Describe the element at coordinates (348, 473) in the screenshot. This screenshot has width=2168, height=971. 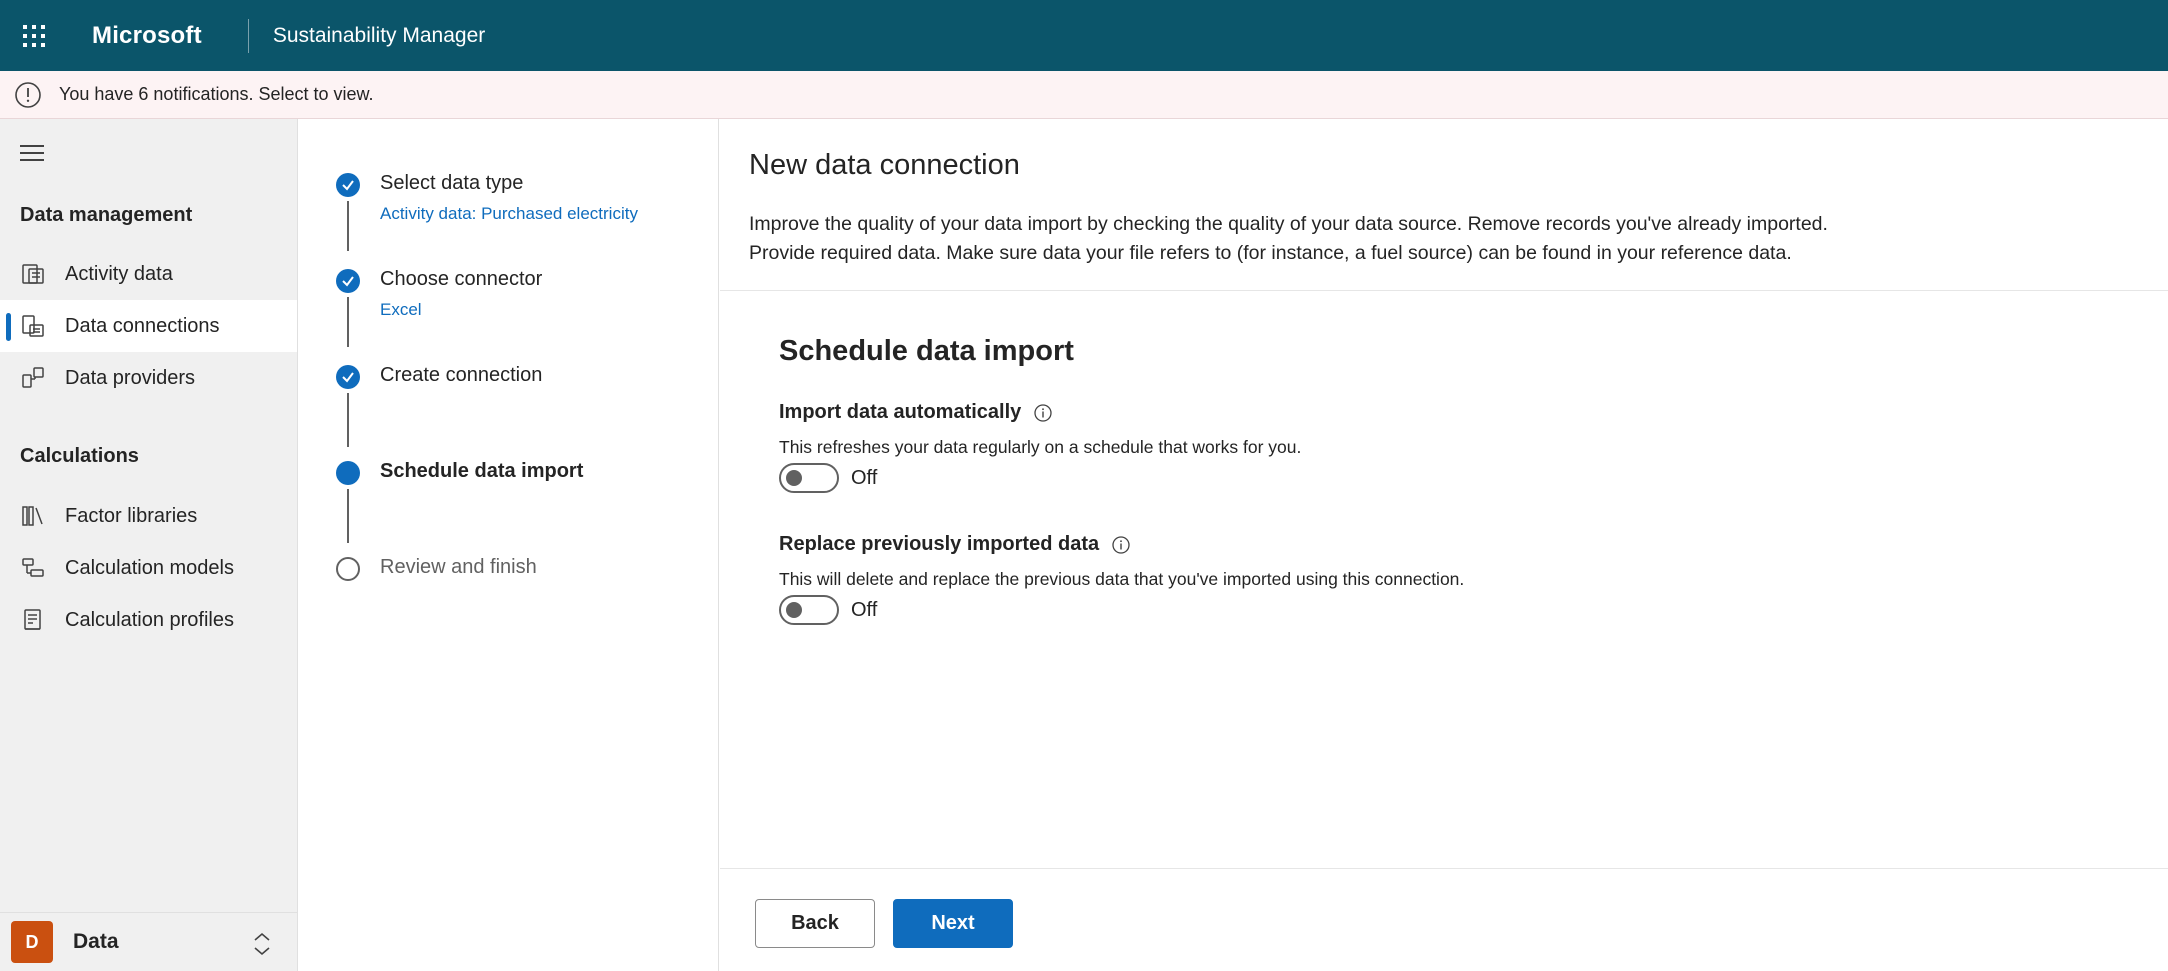
I see `step-current-icon` at that location.